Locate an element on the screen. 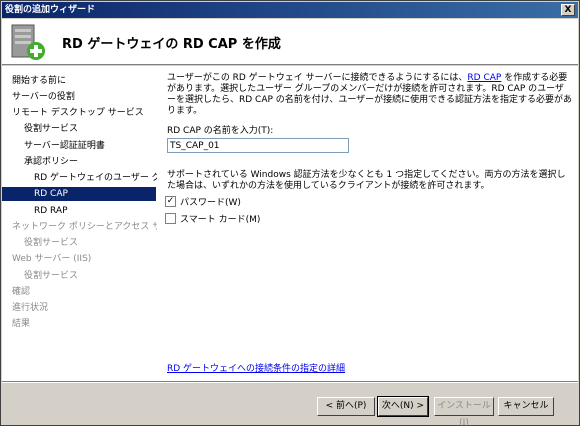 This screenshot has height=426, width=580. step-server-roles: サーバーの役割 is located at coordinates (82, 97).